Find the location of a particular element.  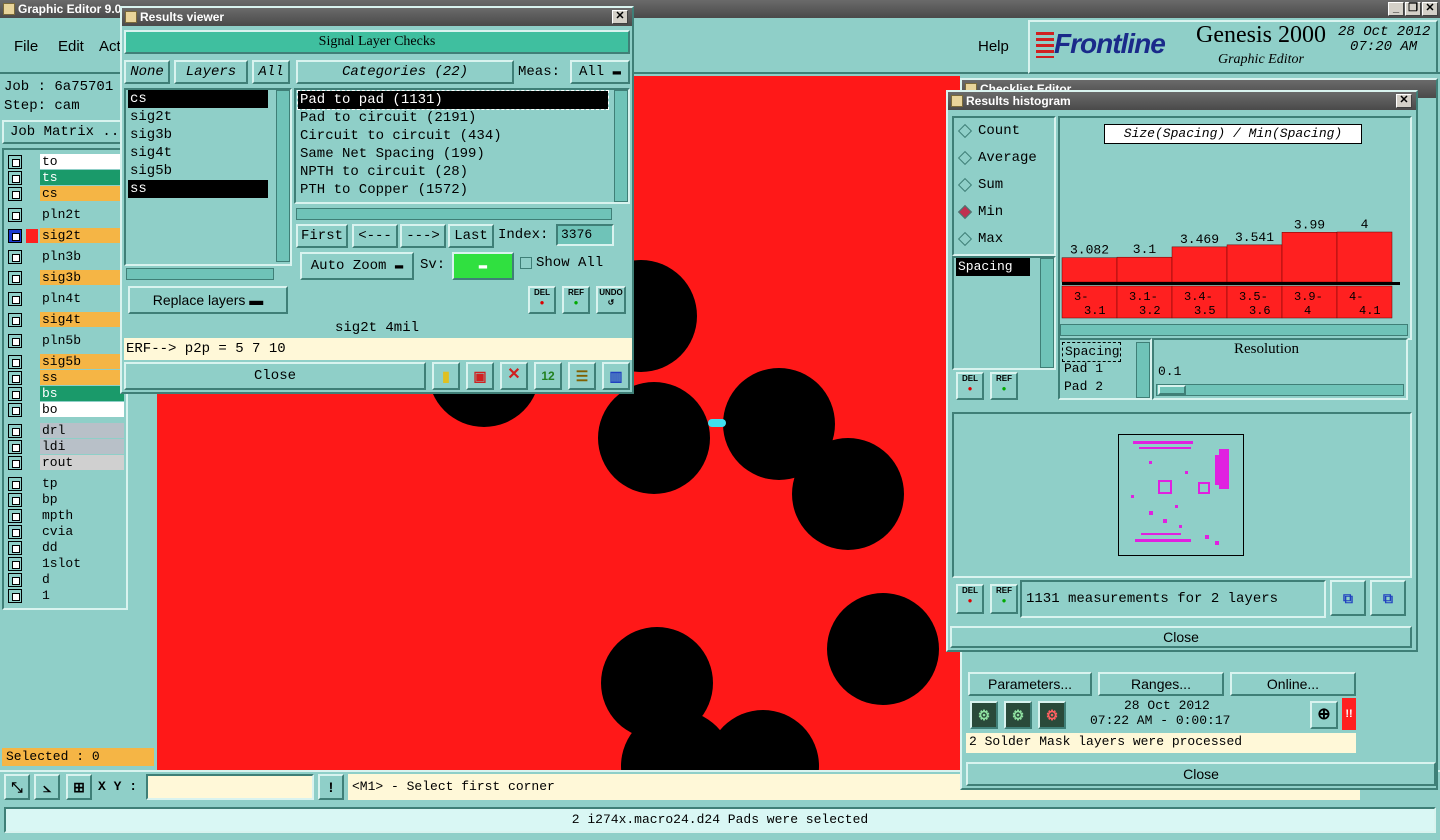

category-item: PTH to Copper (1572) is located at coordinates (453, 190).